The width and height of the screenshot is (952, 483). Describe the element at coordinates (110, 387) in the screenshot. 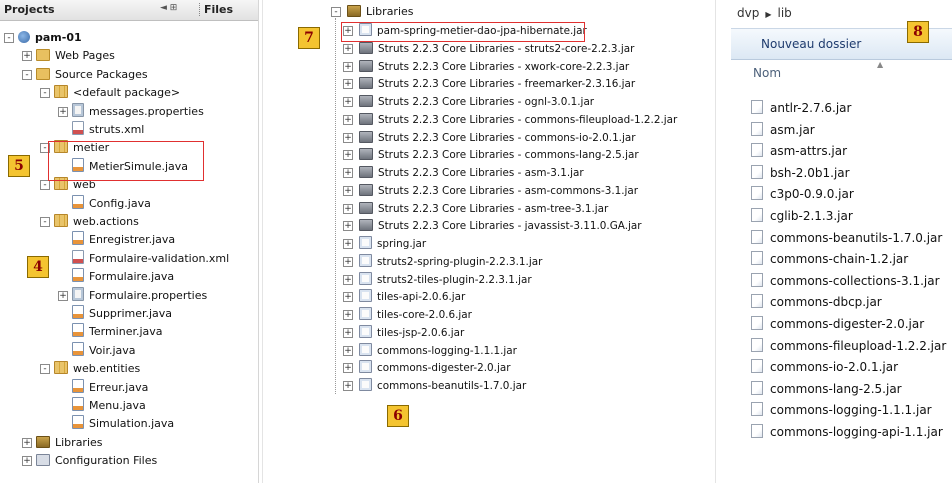

I see `tree-item: Erreur.java` at that location.